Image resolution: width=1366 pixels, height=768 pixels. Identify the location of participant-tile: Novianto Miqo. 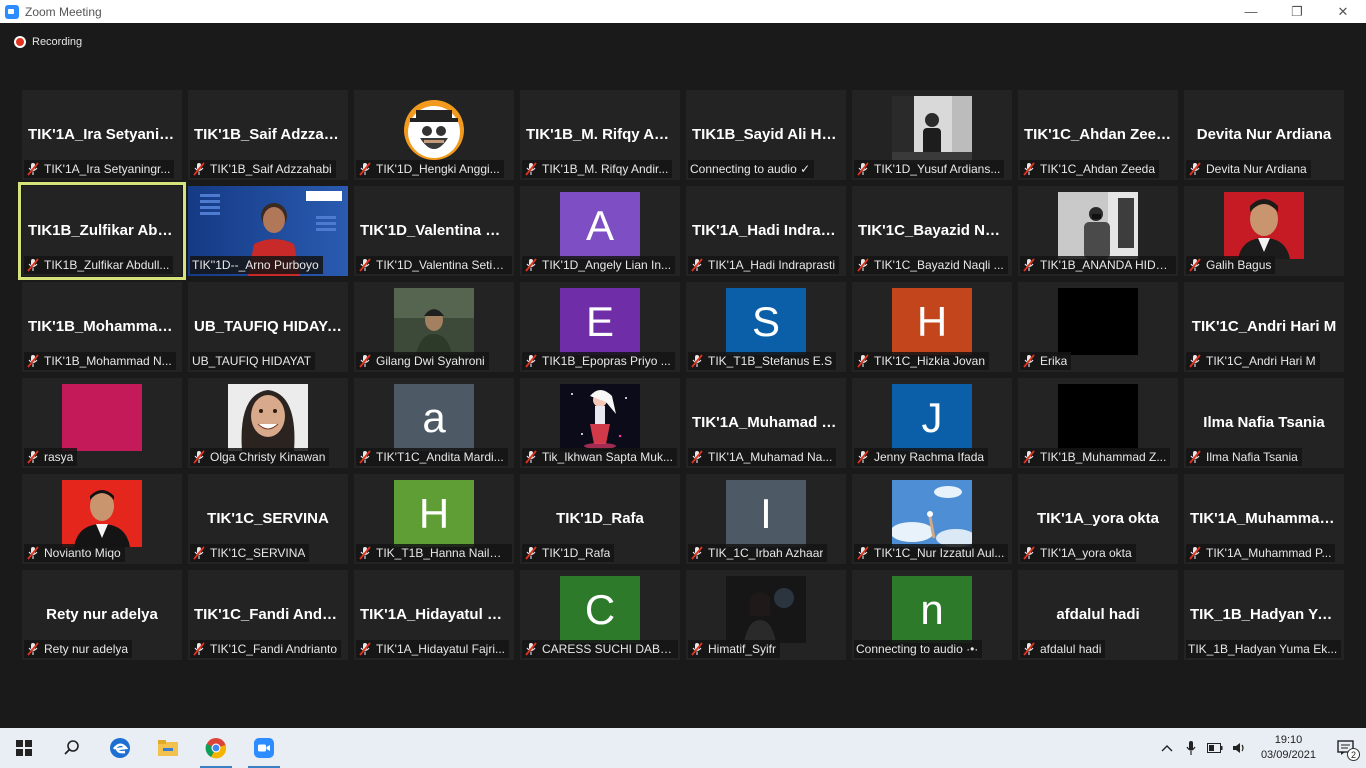
(102, 519).